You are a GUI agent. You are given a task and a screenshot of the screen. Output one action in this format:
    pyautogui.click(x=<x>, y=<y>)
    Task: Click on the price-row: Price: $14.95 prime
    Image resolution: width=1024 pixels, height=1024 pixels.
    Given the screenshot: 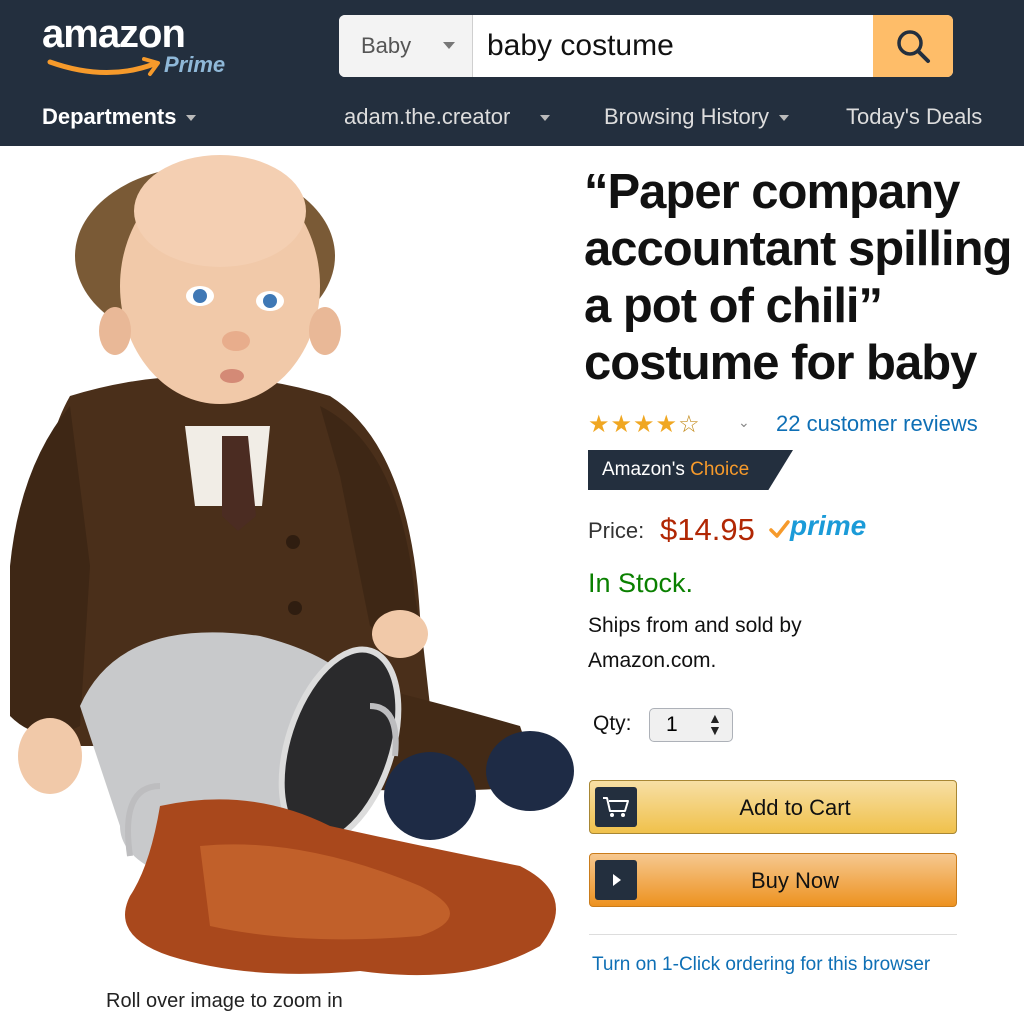 What is the action you would take?
    pyautogui.click(x=798, y=531)
    